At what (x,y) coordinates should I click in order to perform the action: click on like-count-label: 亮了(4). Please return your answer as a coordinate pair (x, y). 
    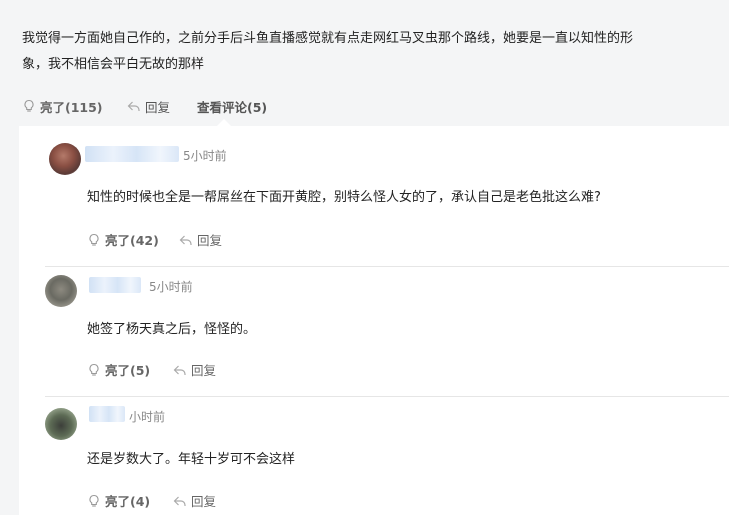
    Looking at the image, I should click on (128, 501).